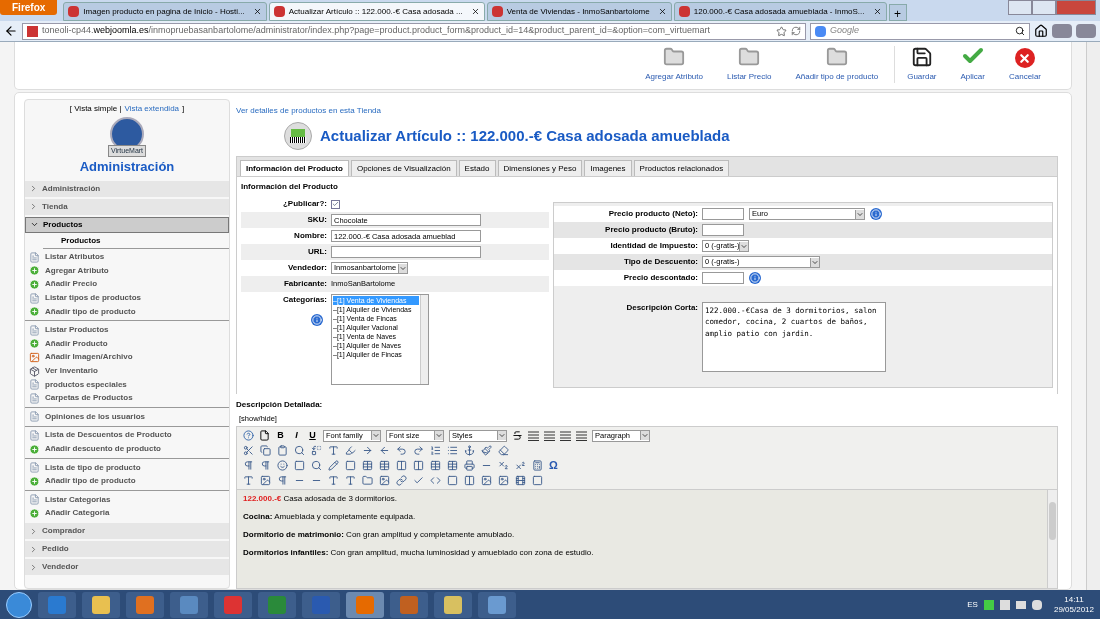 The height and width of the screenshot is (619, 1100). What do you see at coordinates (401, 451) in the screenshot?
I see `undo-icon` at bounding box center [401, 451].